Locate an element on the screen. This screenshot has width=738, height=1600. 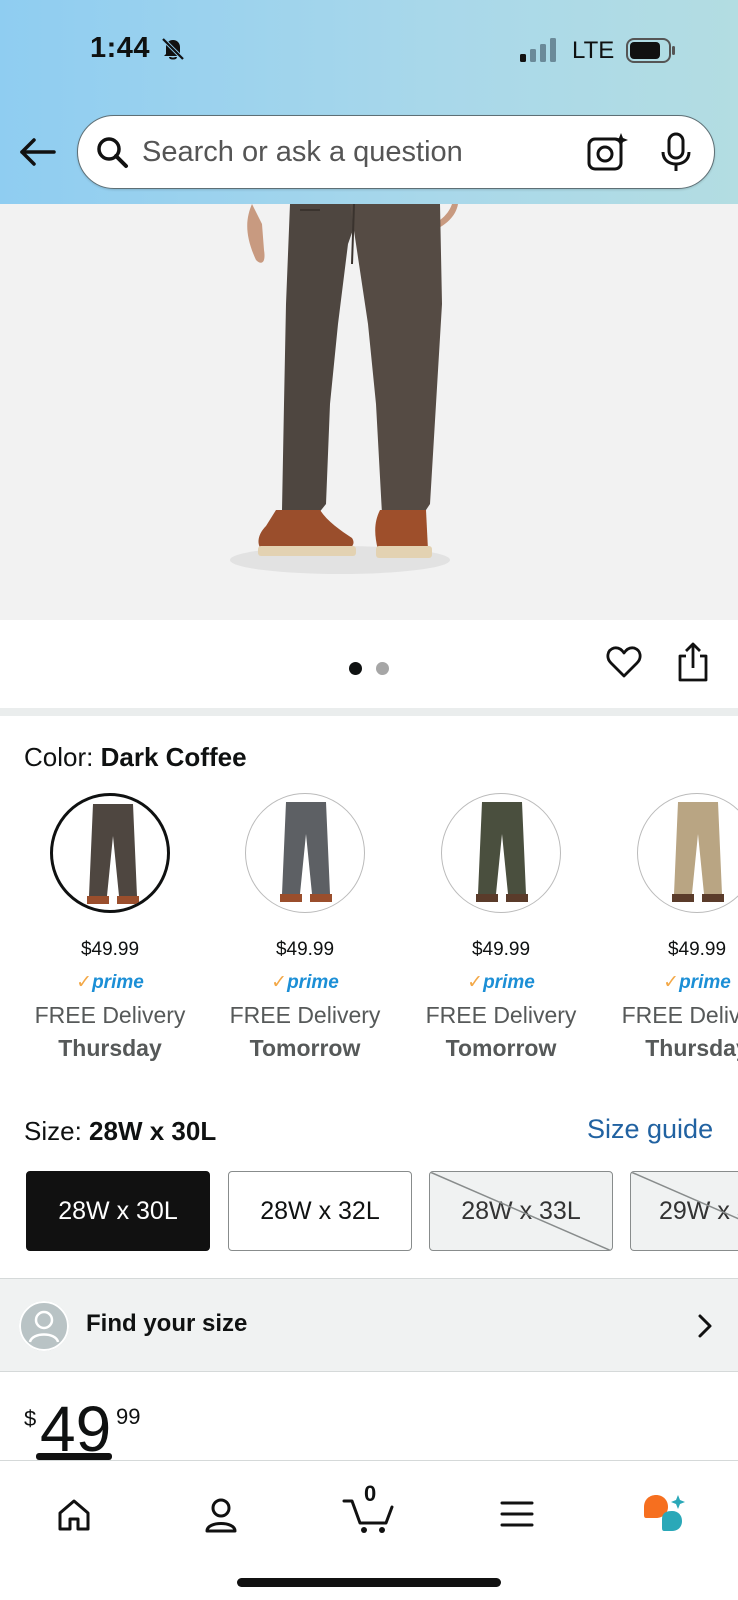
cart-count: 0 is located at coordinates (370, 1493).